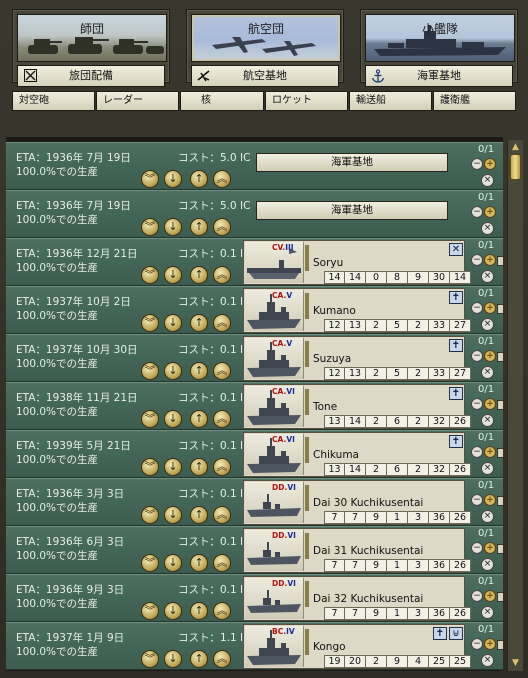 The height and width of the screenshot is (678, 528). I want to click on ship-card: CA.VI Chikuma 13 14 2 6 2 32 26 ✝, so click(357, 454).